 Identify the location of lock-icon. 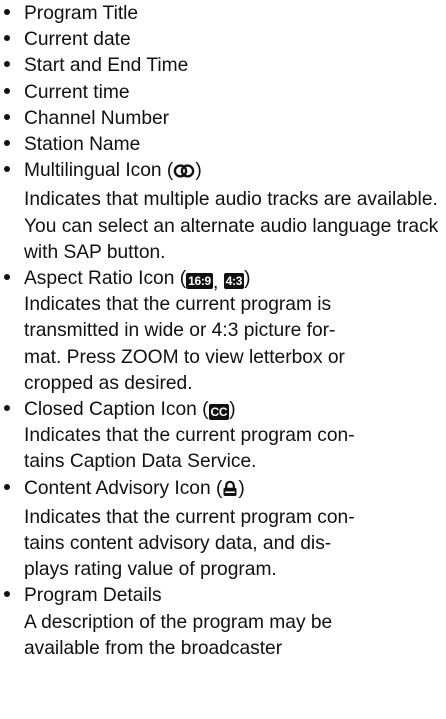
(230, 492).